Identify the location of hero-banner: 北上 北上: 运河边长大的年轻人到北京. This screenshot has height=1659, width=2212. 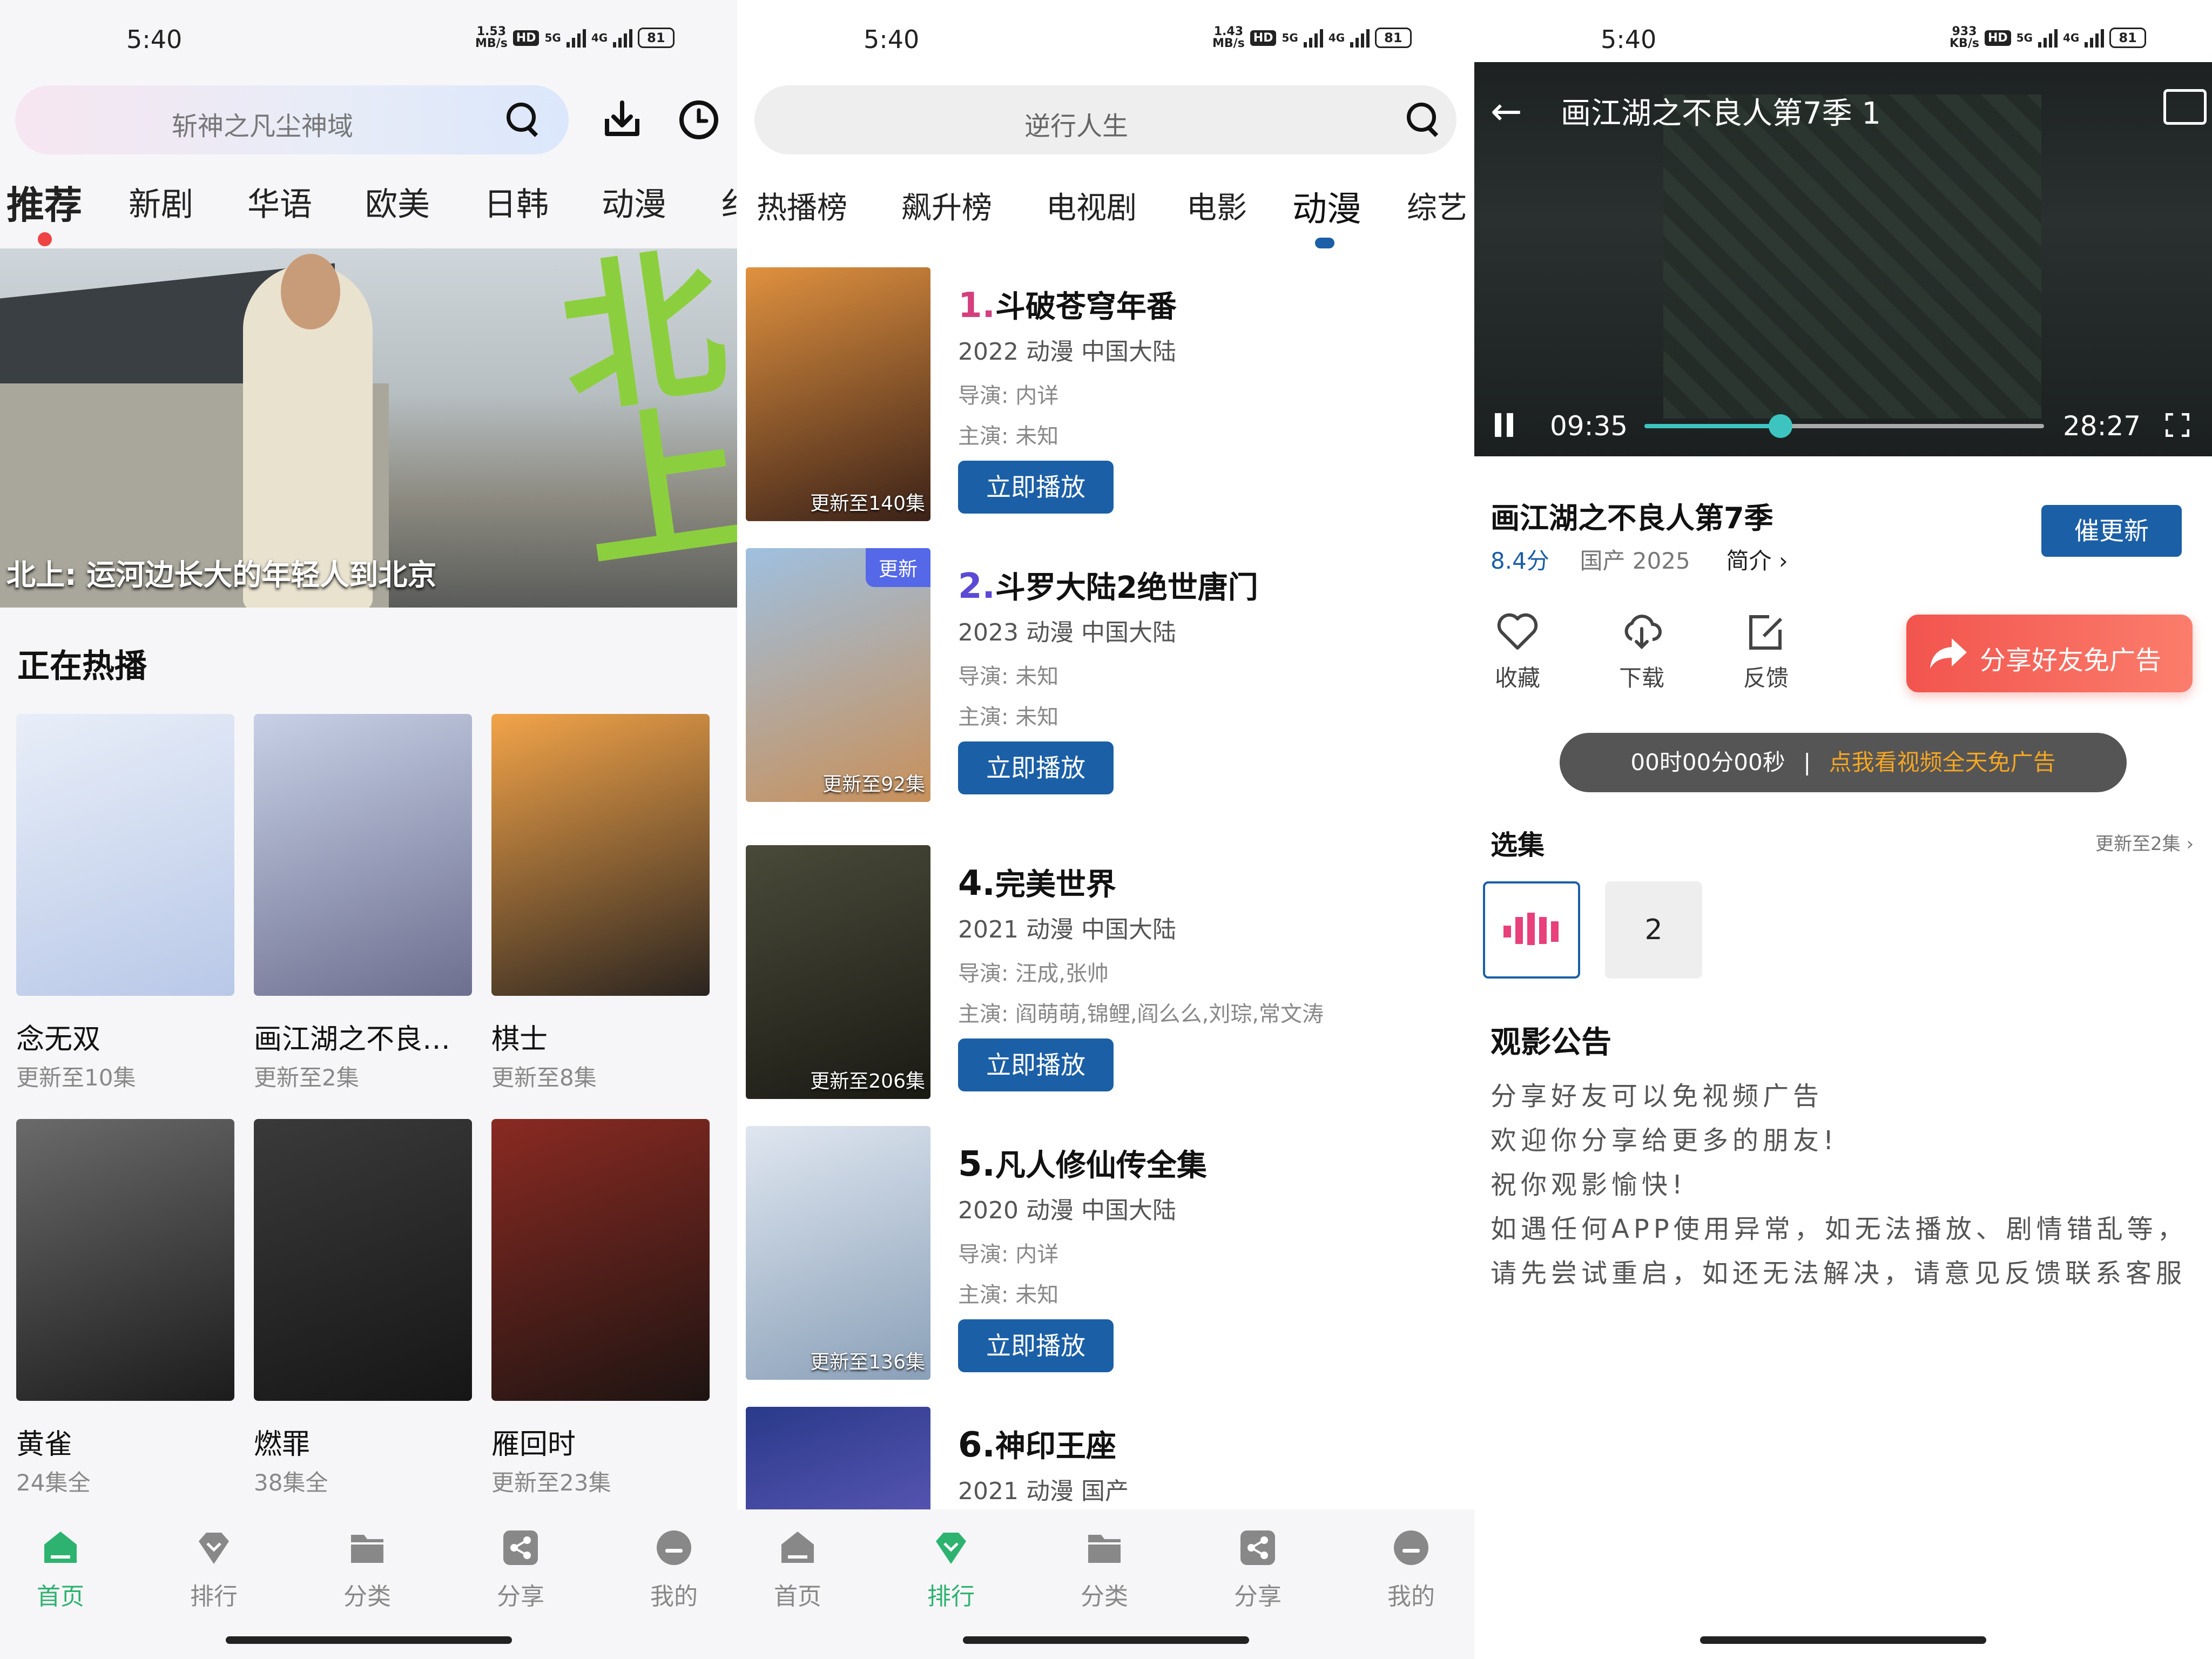
(368, 428).